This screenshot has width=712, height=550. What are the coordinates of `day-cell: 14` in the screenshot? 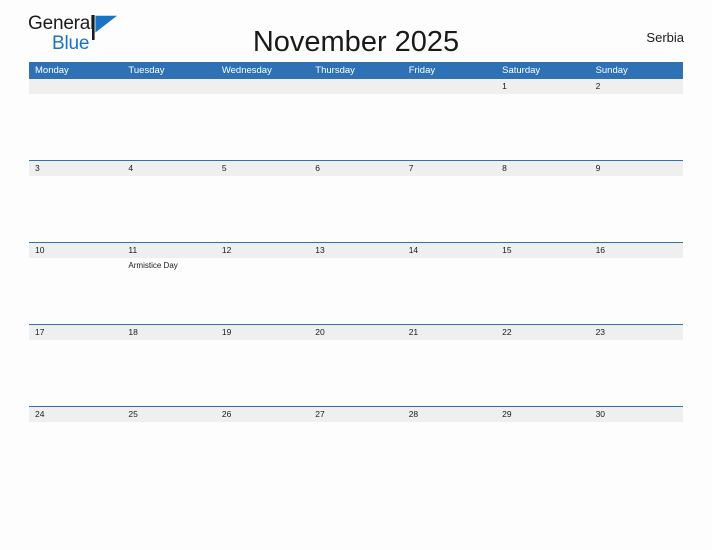 It's located at (449, 283).